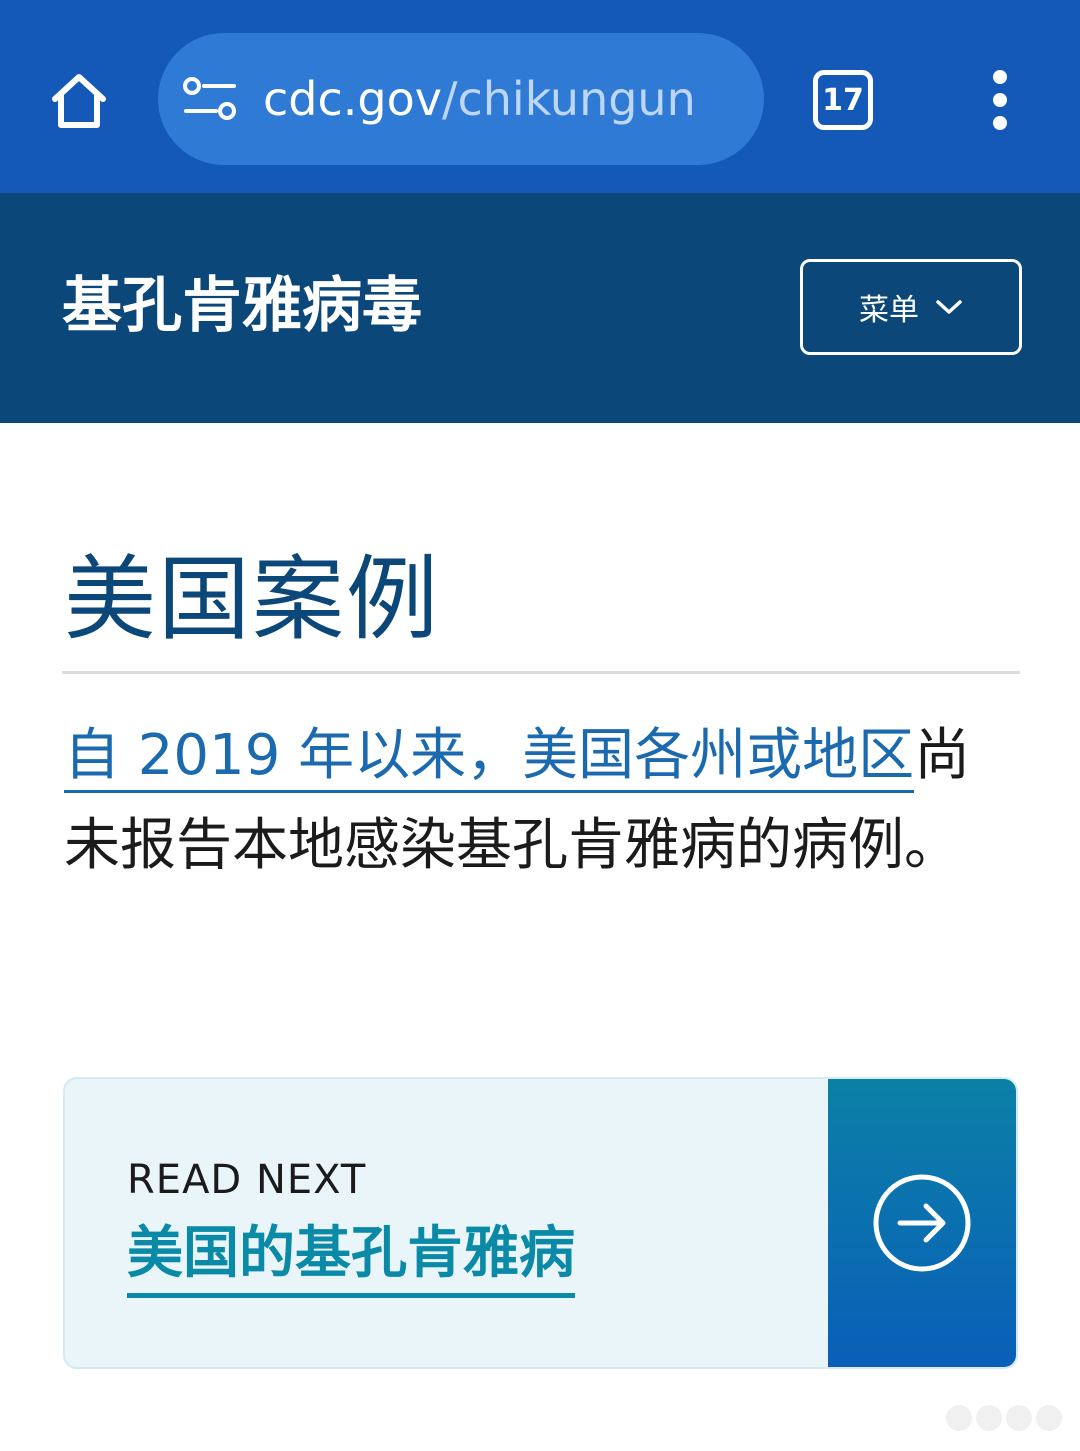 The height and width of the screenshot is (1451, 1080). I want to click on address-bar: cdc.gov/chikungun, so click(461, 99).